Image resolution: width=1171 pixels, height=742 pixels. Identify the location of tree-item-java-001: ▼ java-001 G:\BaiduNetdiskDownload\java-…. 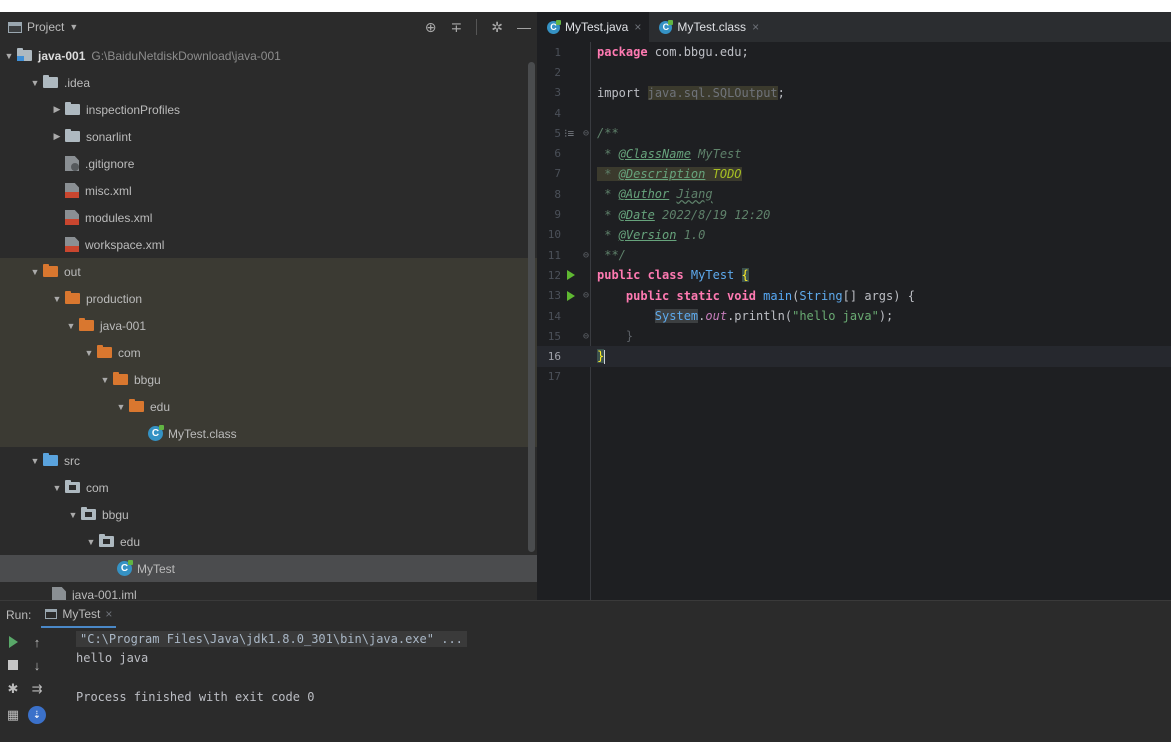
(268, 55).